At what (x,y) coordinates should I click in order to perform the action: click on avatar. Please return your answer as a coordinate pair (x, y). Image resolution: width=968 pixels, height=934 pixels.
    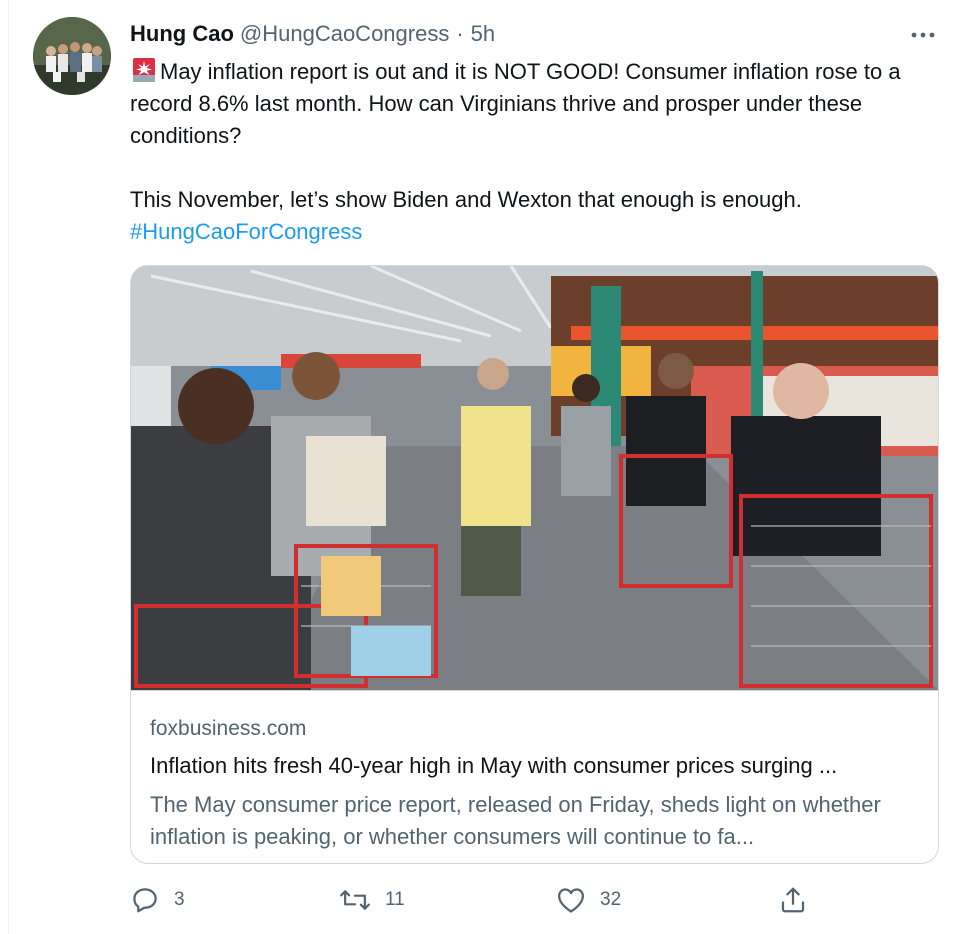
    Looking at the image, I should click on (72, 56).